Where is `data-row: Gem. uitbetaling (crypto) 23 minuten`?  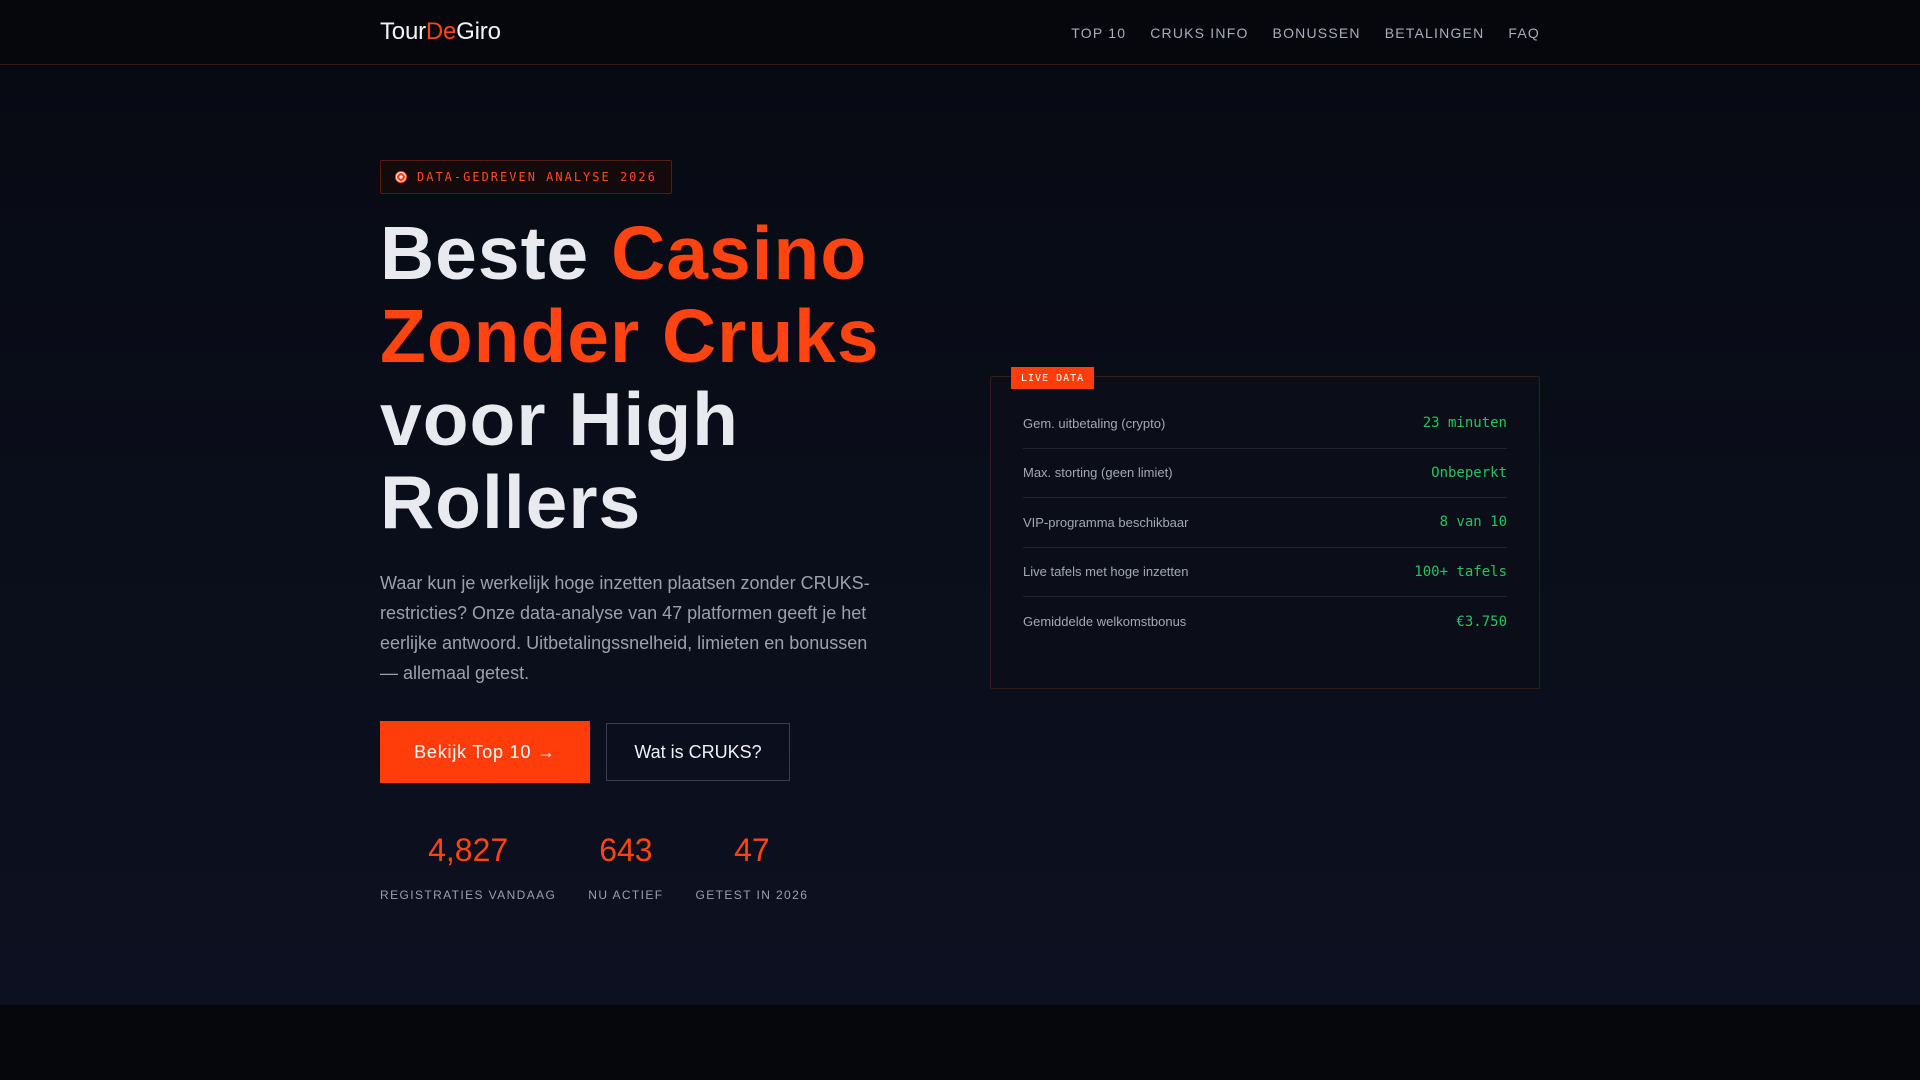
data-row: Gem. uitbetaling (crypto) 23 minuten is located at coordinates (1265, 424).